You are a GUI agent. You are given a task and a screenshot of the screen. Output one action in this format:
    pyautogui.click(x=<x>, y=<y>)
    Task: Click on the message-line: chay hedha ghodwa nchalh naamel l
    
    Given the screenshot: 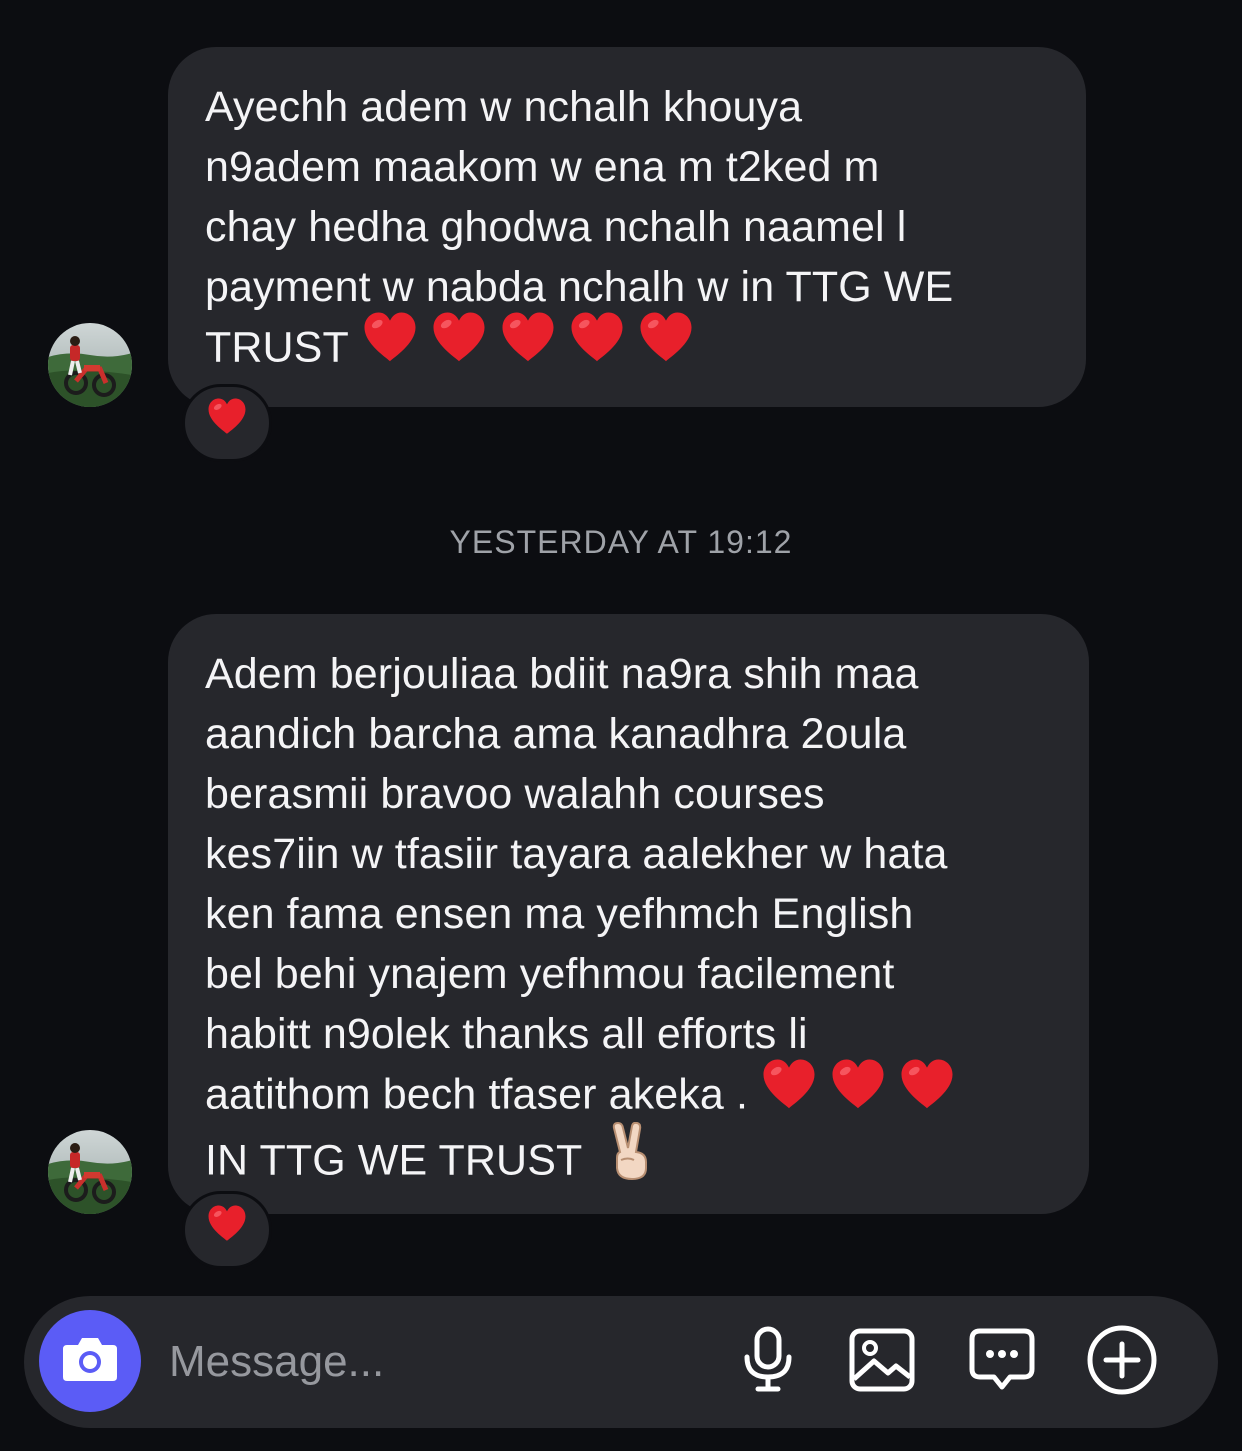 What is the action you would take?
    pyautogui.click(x=556, y=227)
    